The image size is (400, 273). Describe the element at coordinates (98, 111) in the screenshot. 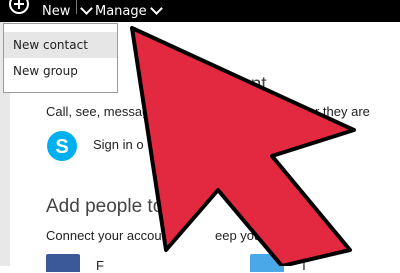

I see `section-description: Call, see, messag` at that location.